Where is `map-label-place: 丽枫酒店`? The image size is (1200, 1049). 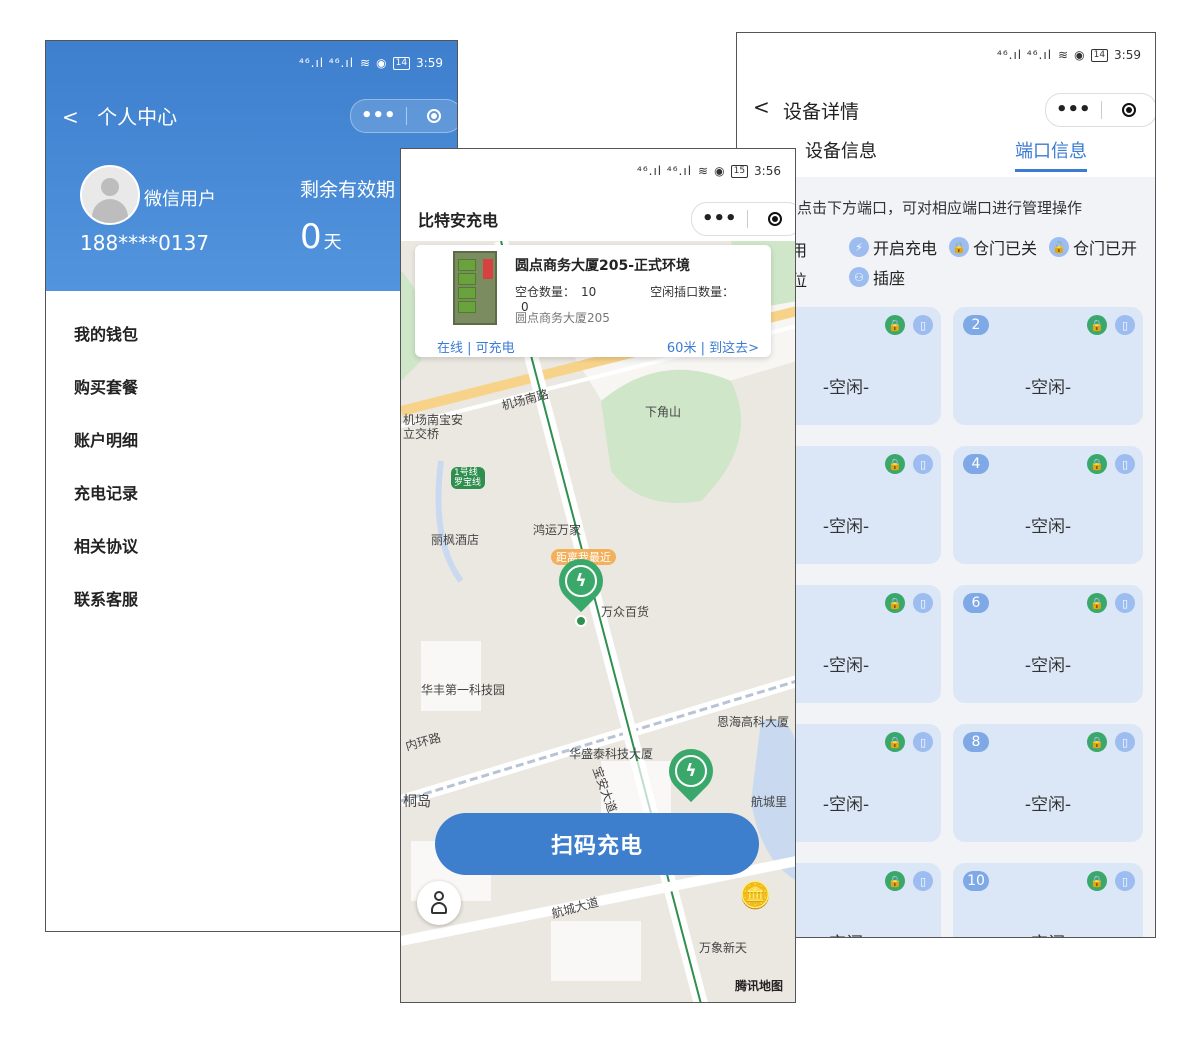
map-label-place: 丽枫酒店 is located at coordinates (455, 540).